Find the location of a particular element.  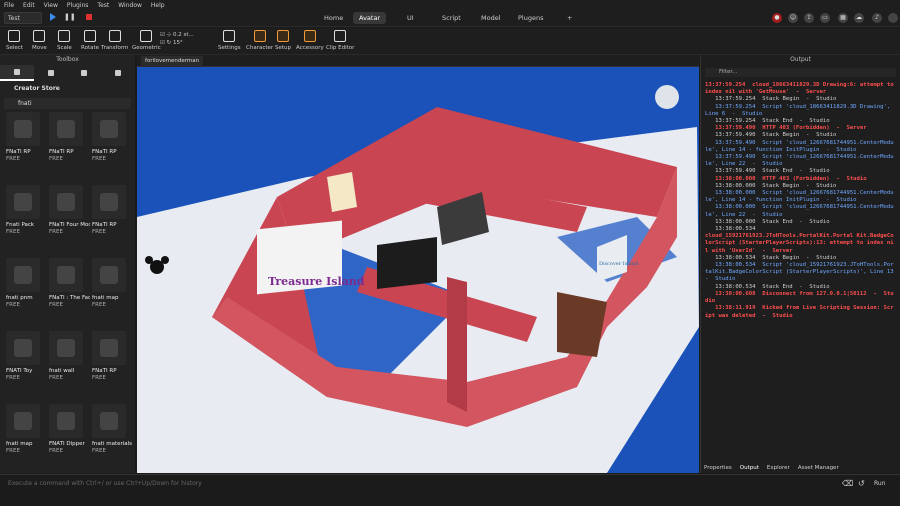

rotate-icon is located at coordinates (90, 36).